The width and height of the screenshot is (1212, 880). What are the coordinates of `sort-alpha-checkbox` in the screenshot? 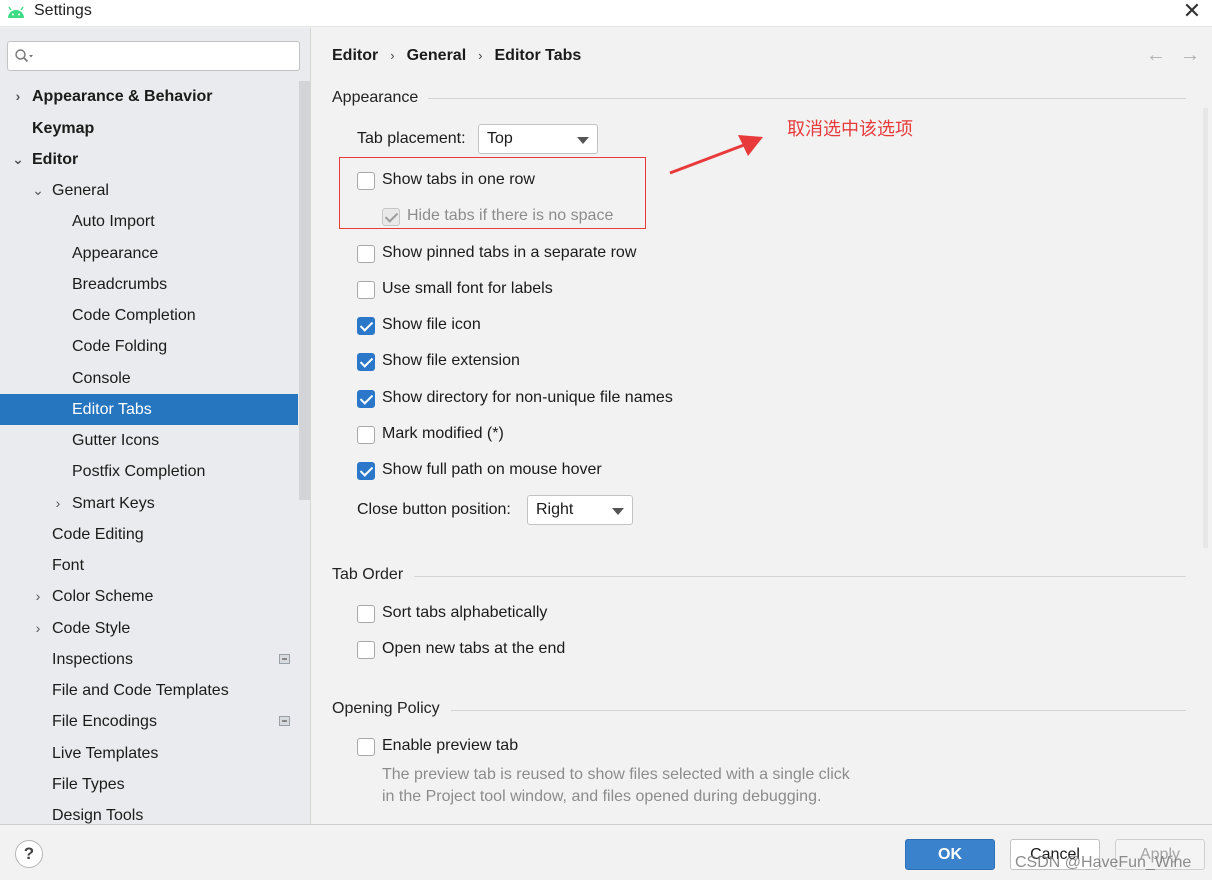 It's located at (366, 614).